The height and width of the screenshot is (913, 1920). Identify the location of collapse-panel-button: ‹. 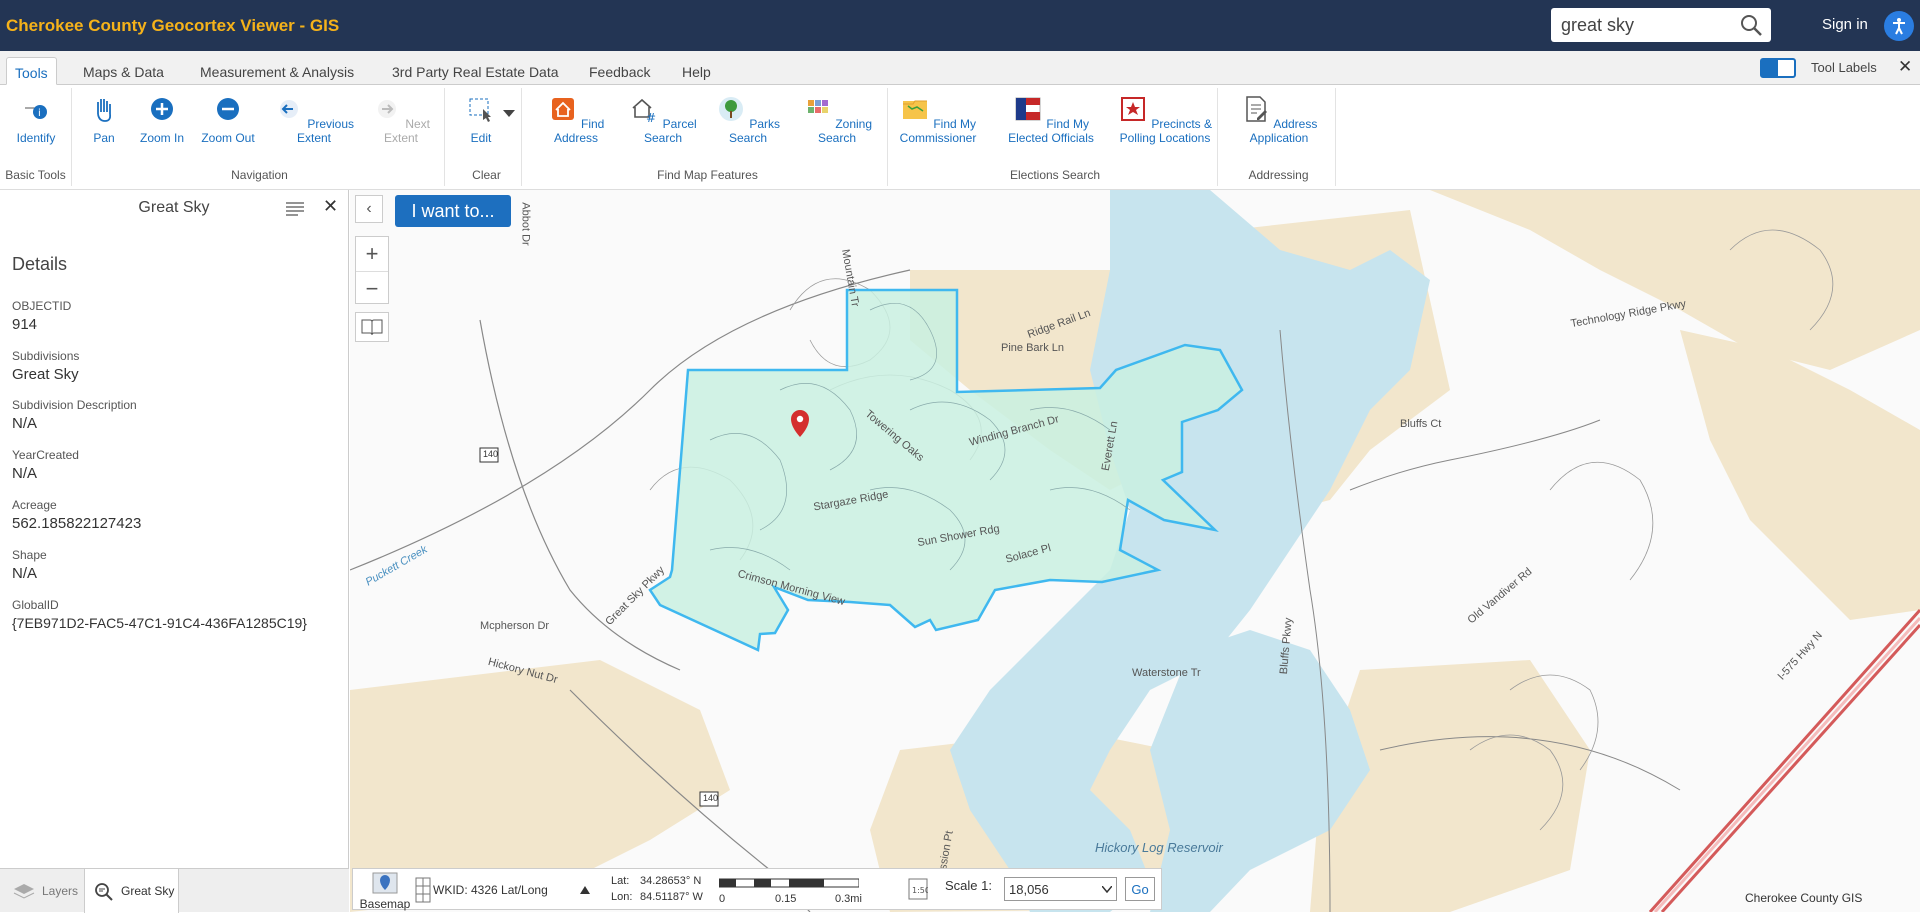
(369, 209).